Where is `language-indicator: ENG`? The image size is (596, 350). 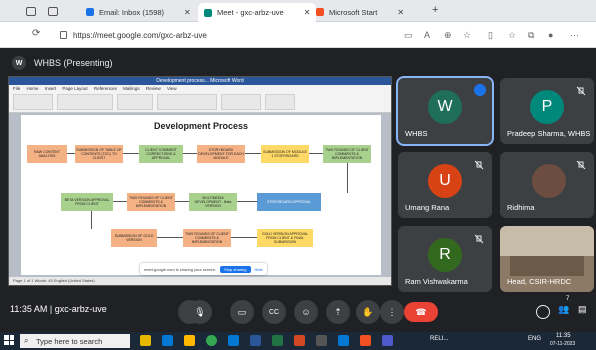
language-indicator: ENG is located at coordinates (534, 339).